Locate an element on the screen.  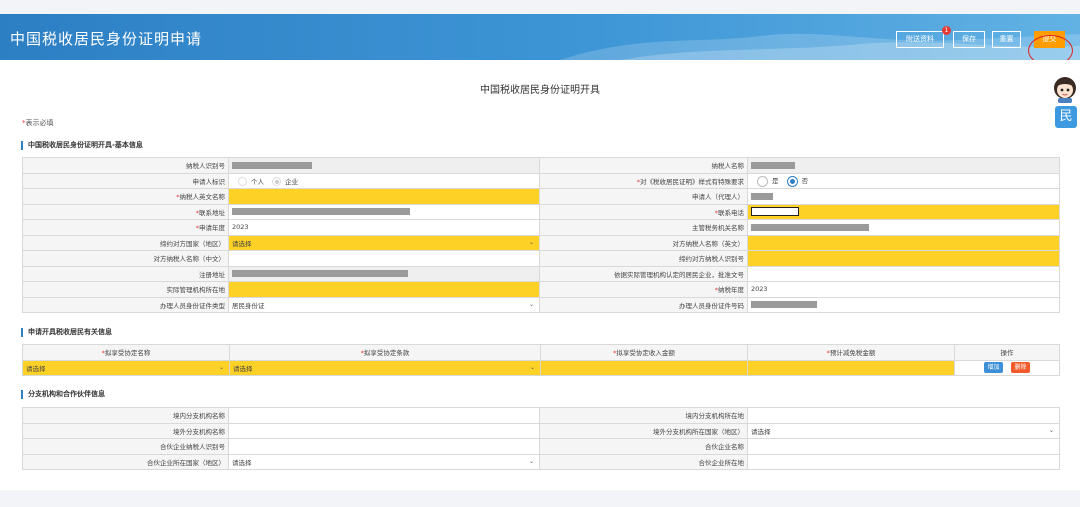
applicant-type-label: 申请人标识 is located at coordinates (125, 180).